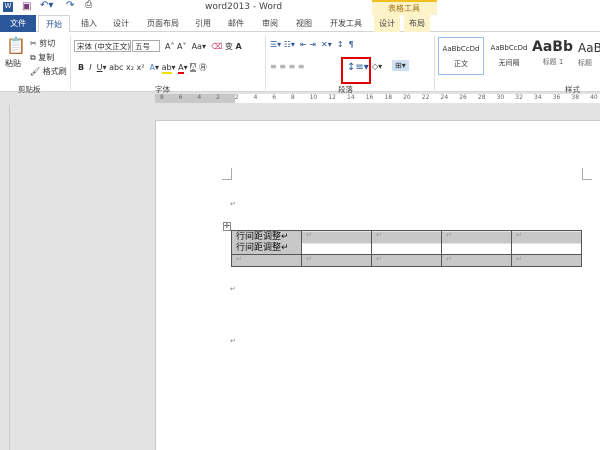 Image resolution: width=600 pixels, height=450 pixels. What do you see at coordinates (203, 46) in the screenshot?
I see `font-size-buttons: A˄ A˅ Aa▾ ⌫ 变 A` at bounding box center [203, 46].